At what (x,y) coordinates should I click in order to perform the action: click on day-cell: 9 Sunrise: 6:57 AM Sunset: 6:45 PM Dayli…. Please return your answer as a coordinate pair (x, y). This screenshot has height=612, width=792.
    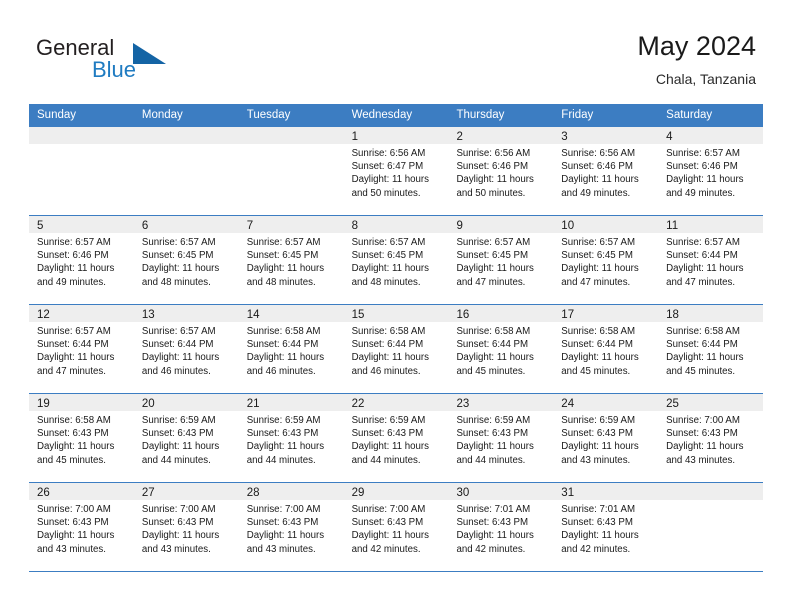
    Looking at the image, I should click on (501, 260).